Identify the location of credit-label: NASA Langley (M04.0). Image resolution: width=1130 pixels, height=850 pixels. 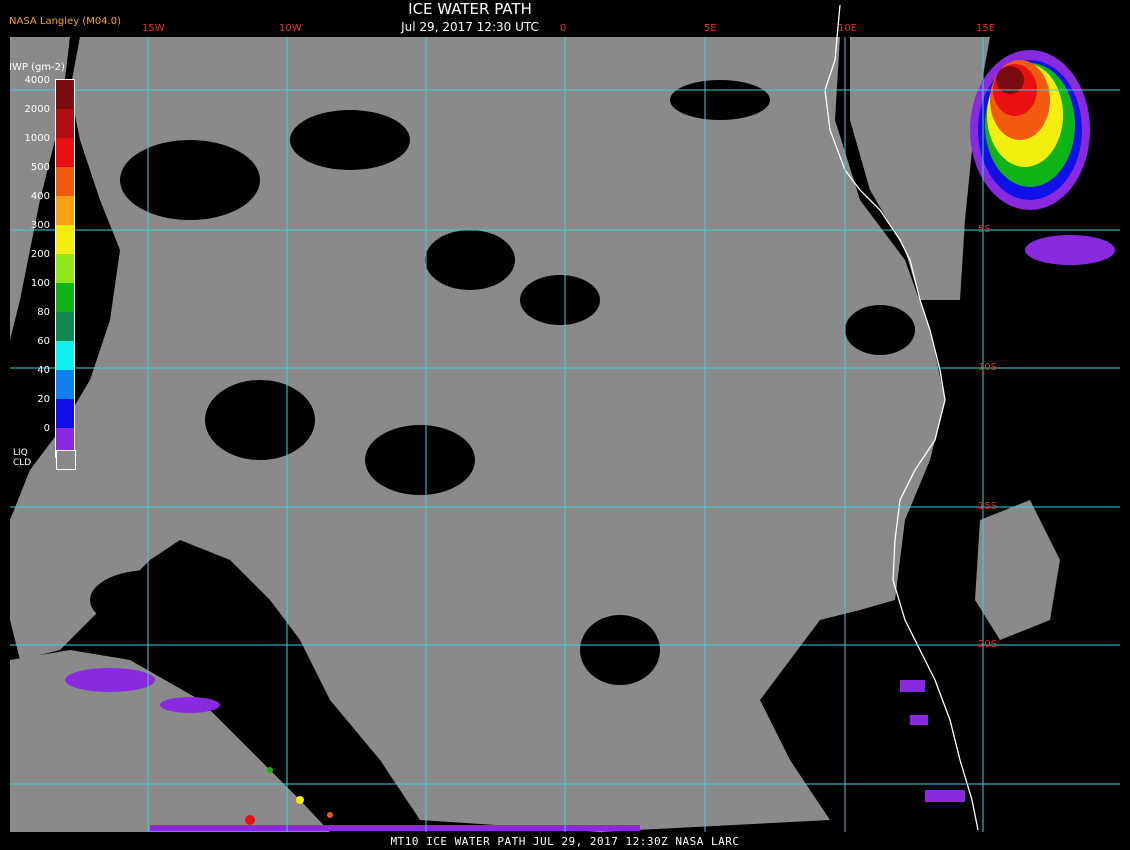
(65, 21).